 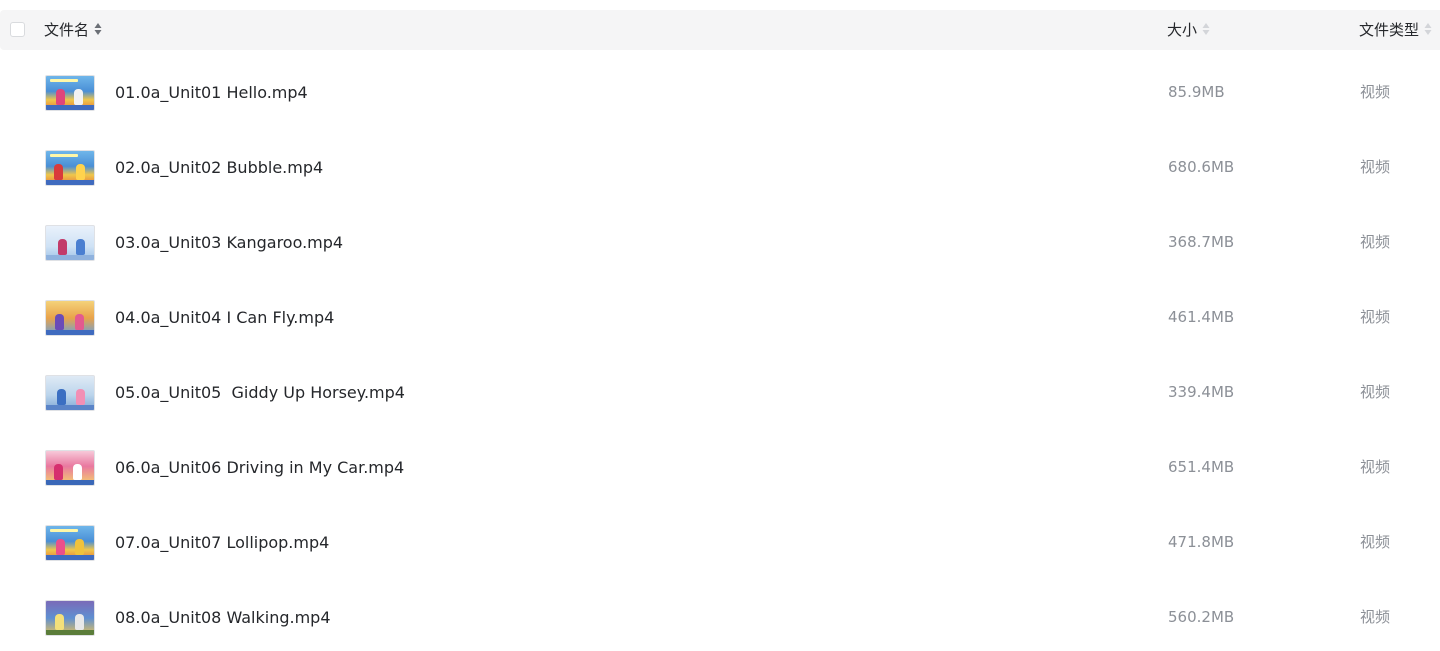 I want to click on column-header-name-label: 文件名, so click(x=67, y=30).